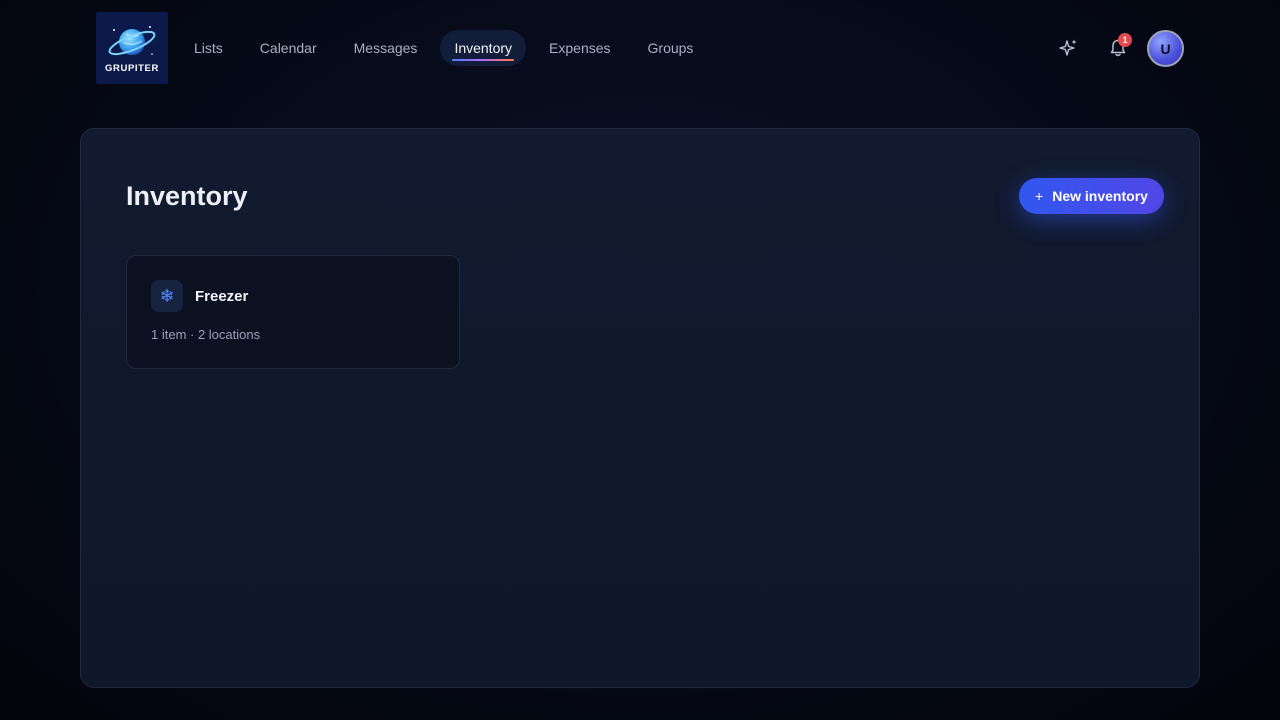 The image size is (1280, 720). What do you see at coordinates (386, 48) in the screenshot?
I see `nav-item-messages: Messages` at bounding box center [386, 48].